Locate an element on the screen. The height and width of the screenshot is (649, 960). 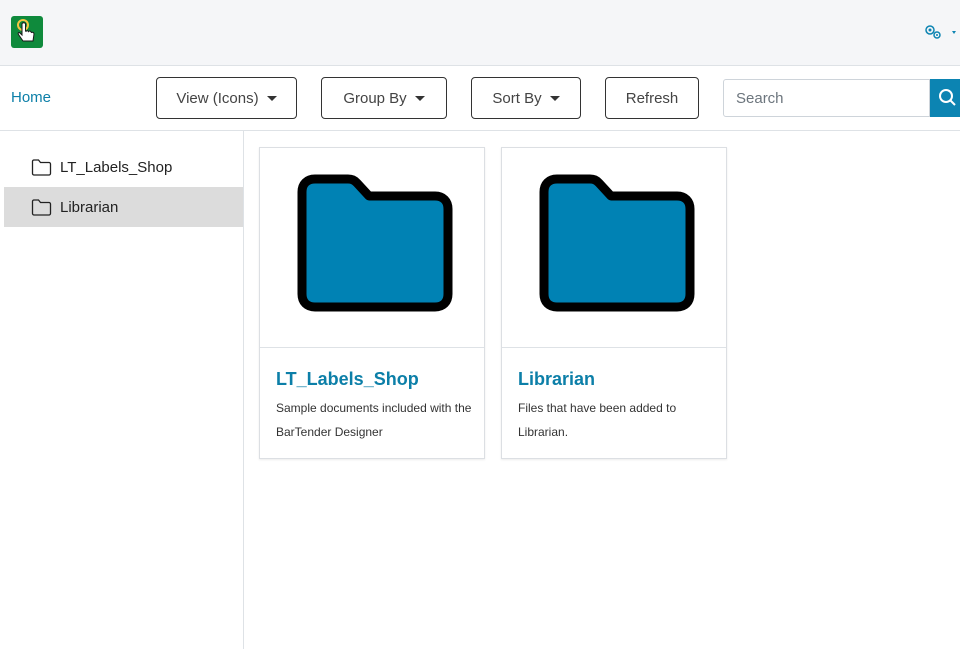
sidebar-item-librarian: Librarian is located at coordinates (123, 207).